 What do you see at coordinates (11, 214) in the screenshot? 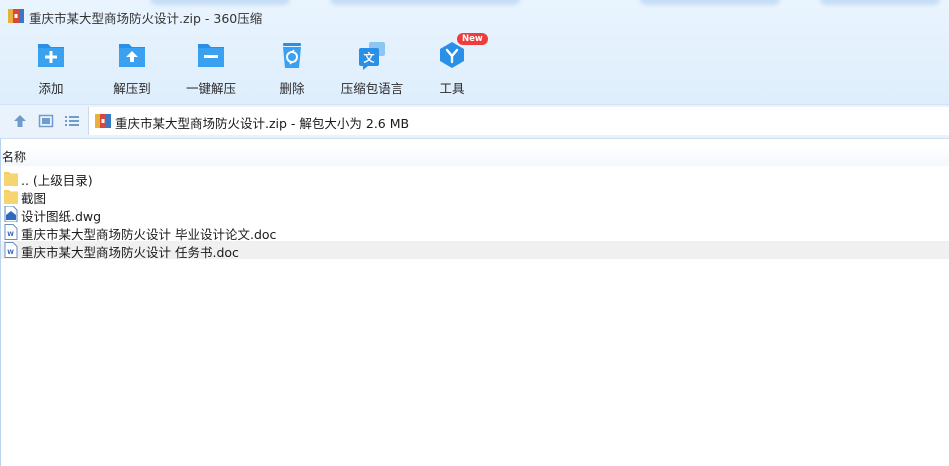
I see `dwg-file-icon` at bounding box center [11, 214].